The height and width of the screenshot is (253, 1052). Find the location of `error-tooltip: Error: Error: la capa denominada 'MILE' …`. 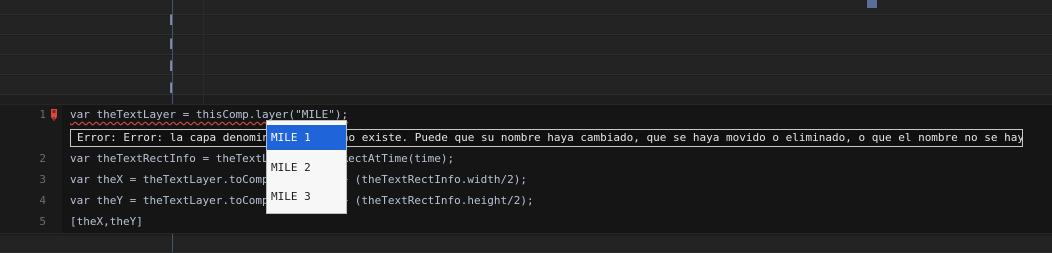

error-tooltip: Error: Error: la capa denominada 'MILE' … is located at coordinates (546, 138).